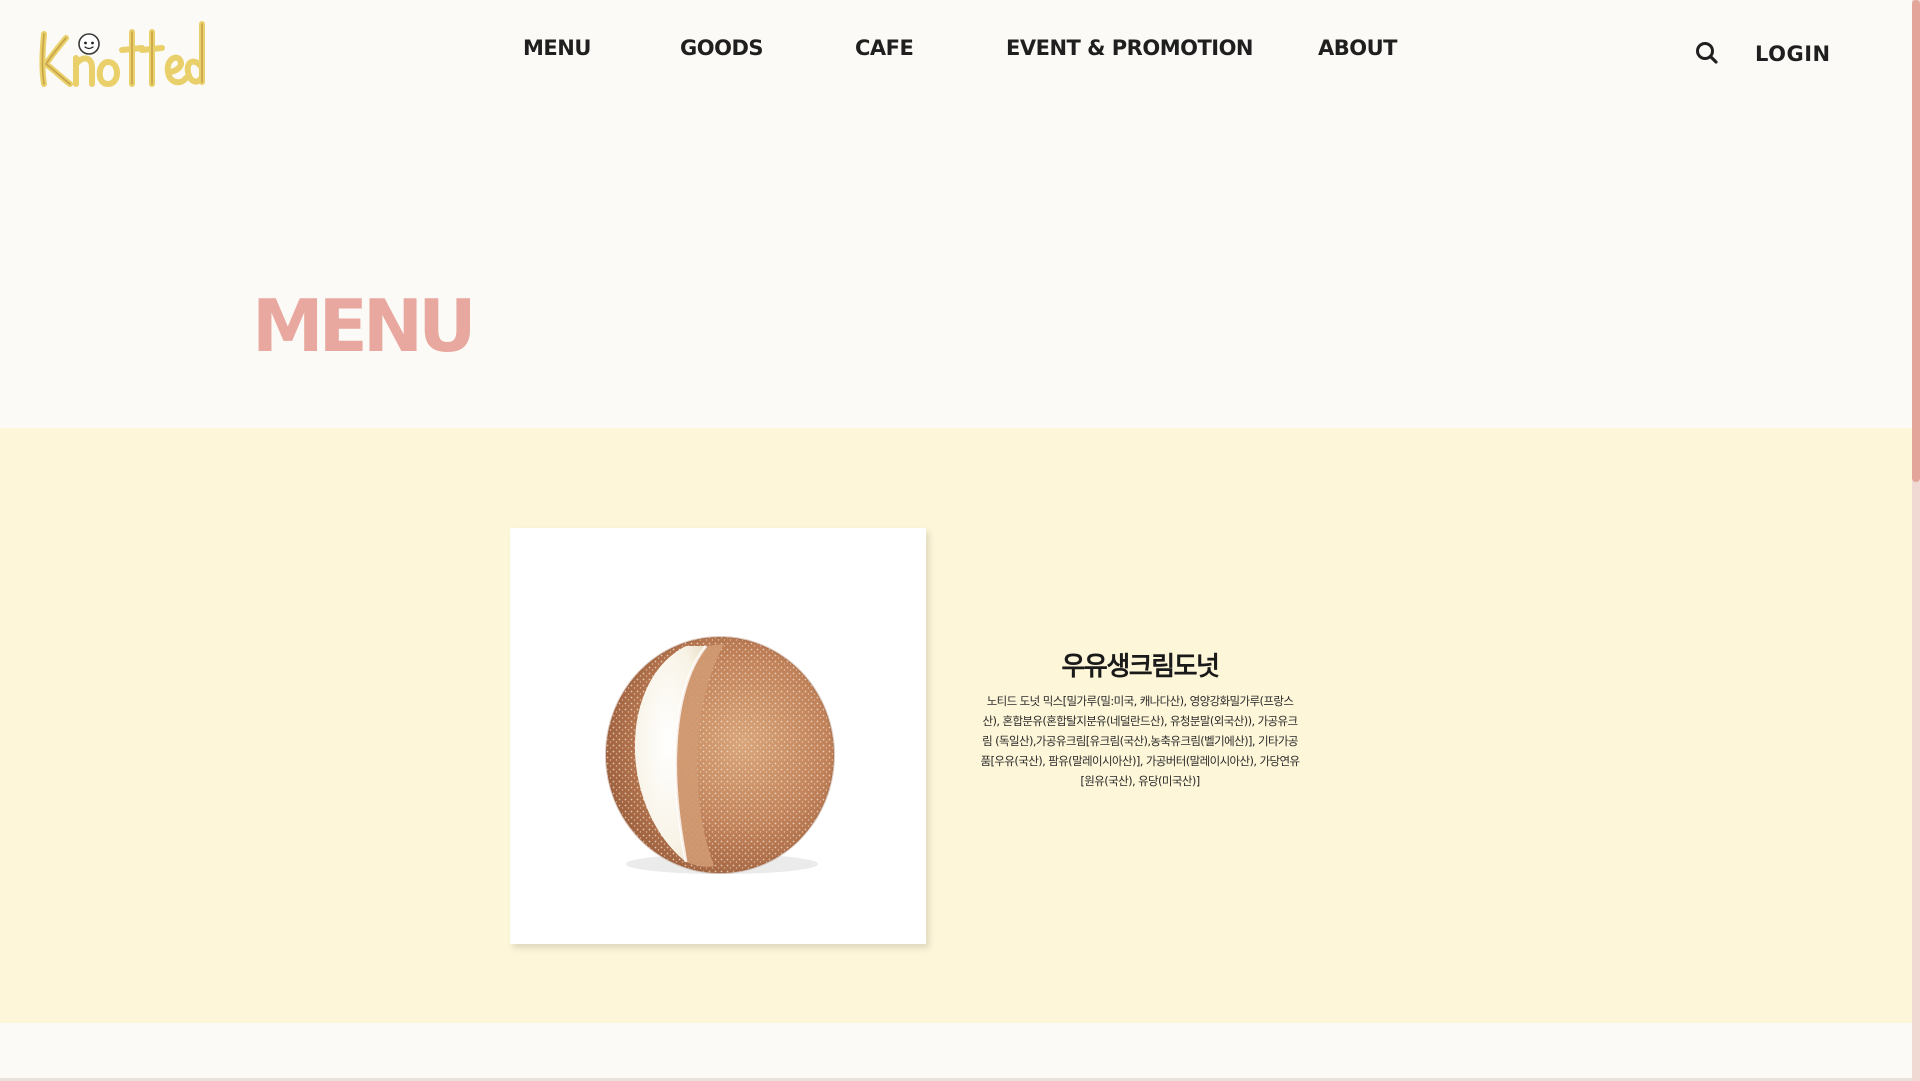 The height and width of the screenshot is (1081, 1920). I want to click on search-icon, so click(1707, 53).